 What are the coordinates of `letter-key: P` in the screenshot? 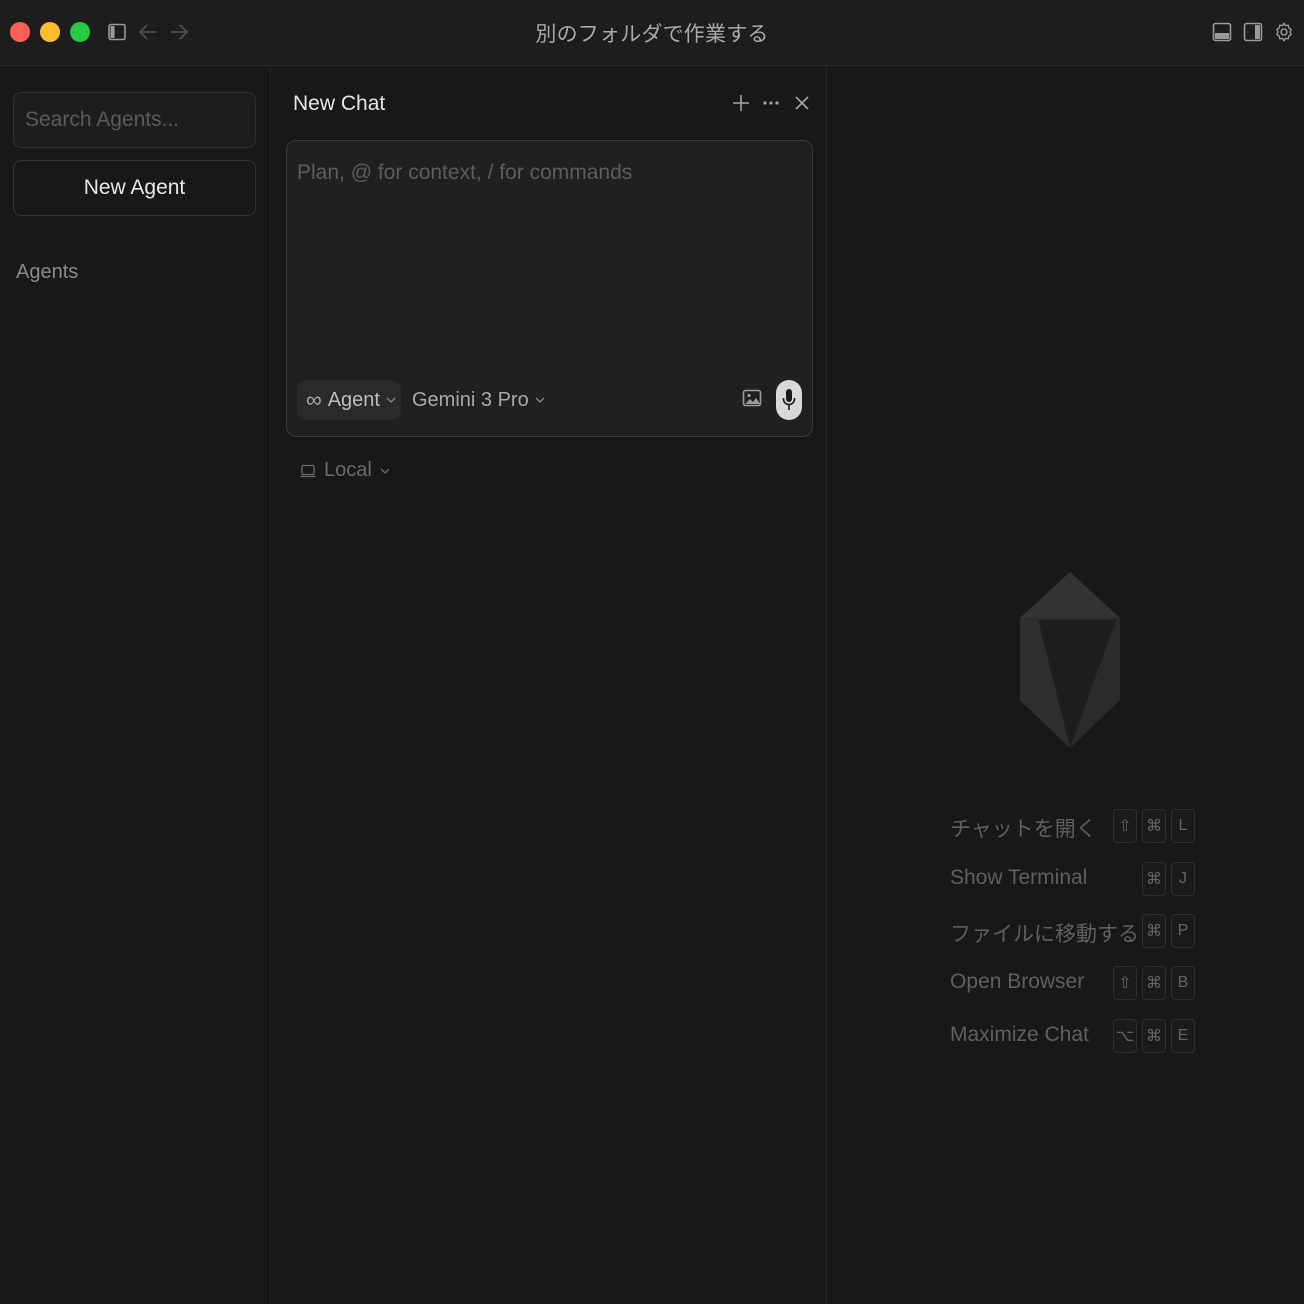 It's located at (1183, 931).